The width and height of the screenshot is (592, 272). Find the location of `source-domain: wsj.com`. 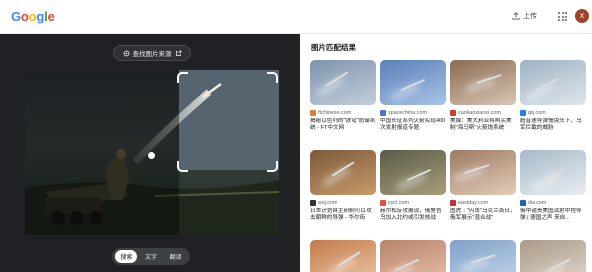

source-domain: wsj.com is located at coordinates (328, 202).